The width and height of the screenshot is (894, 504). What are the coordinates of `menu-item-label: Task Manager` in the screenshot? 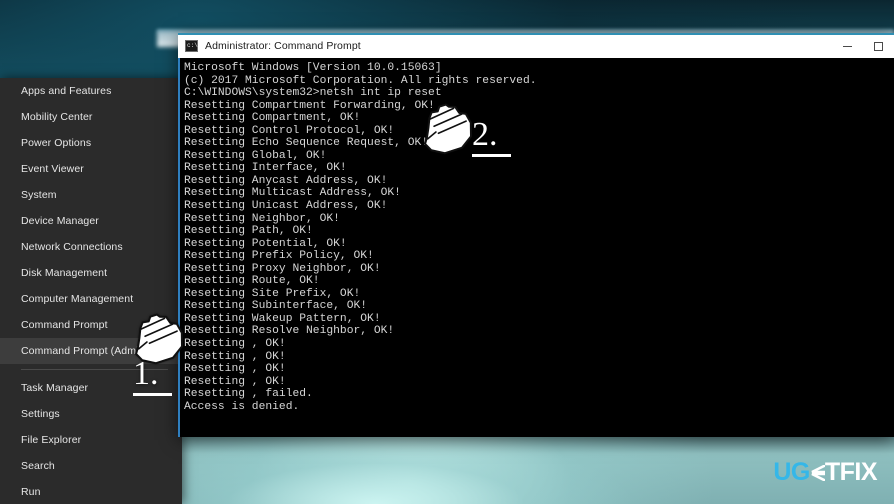 It's located at (55, 388).